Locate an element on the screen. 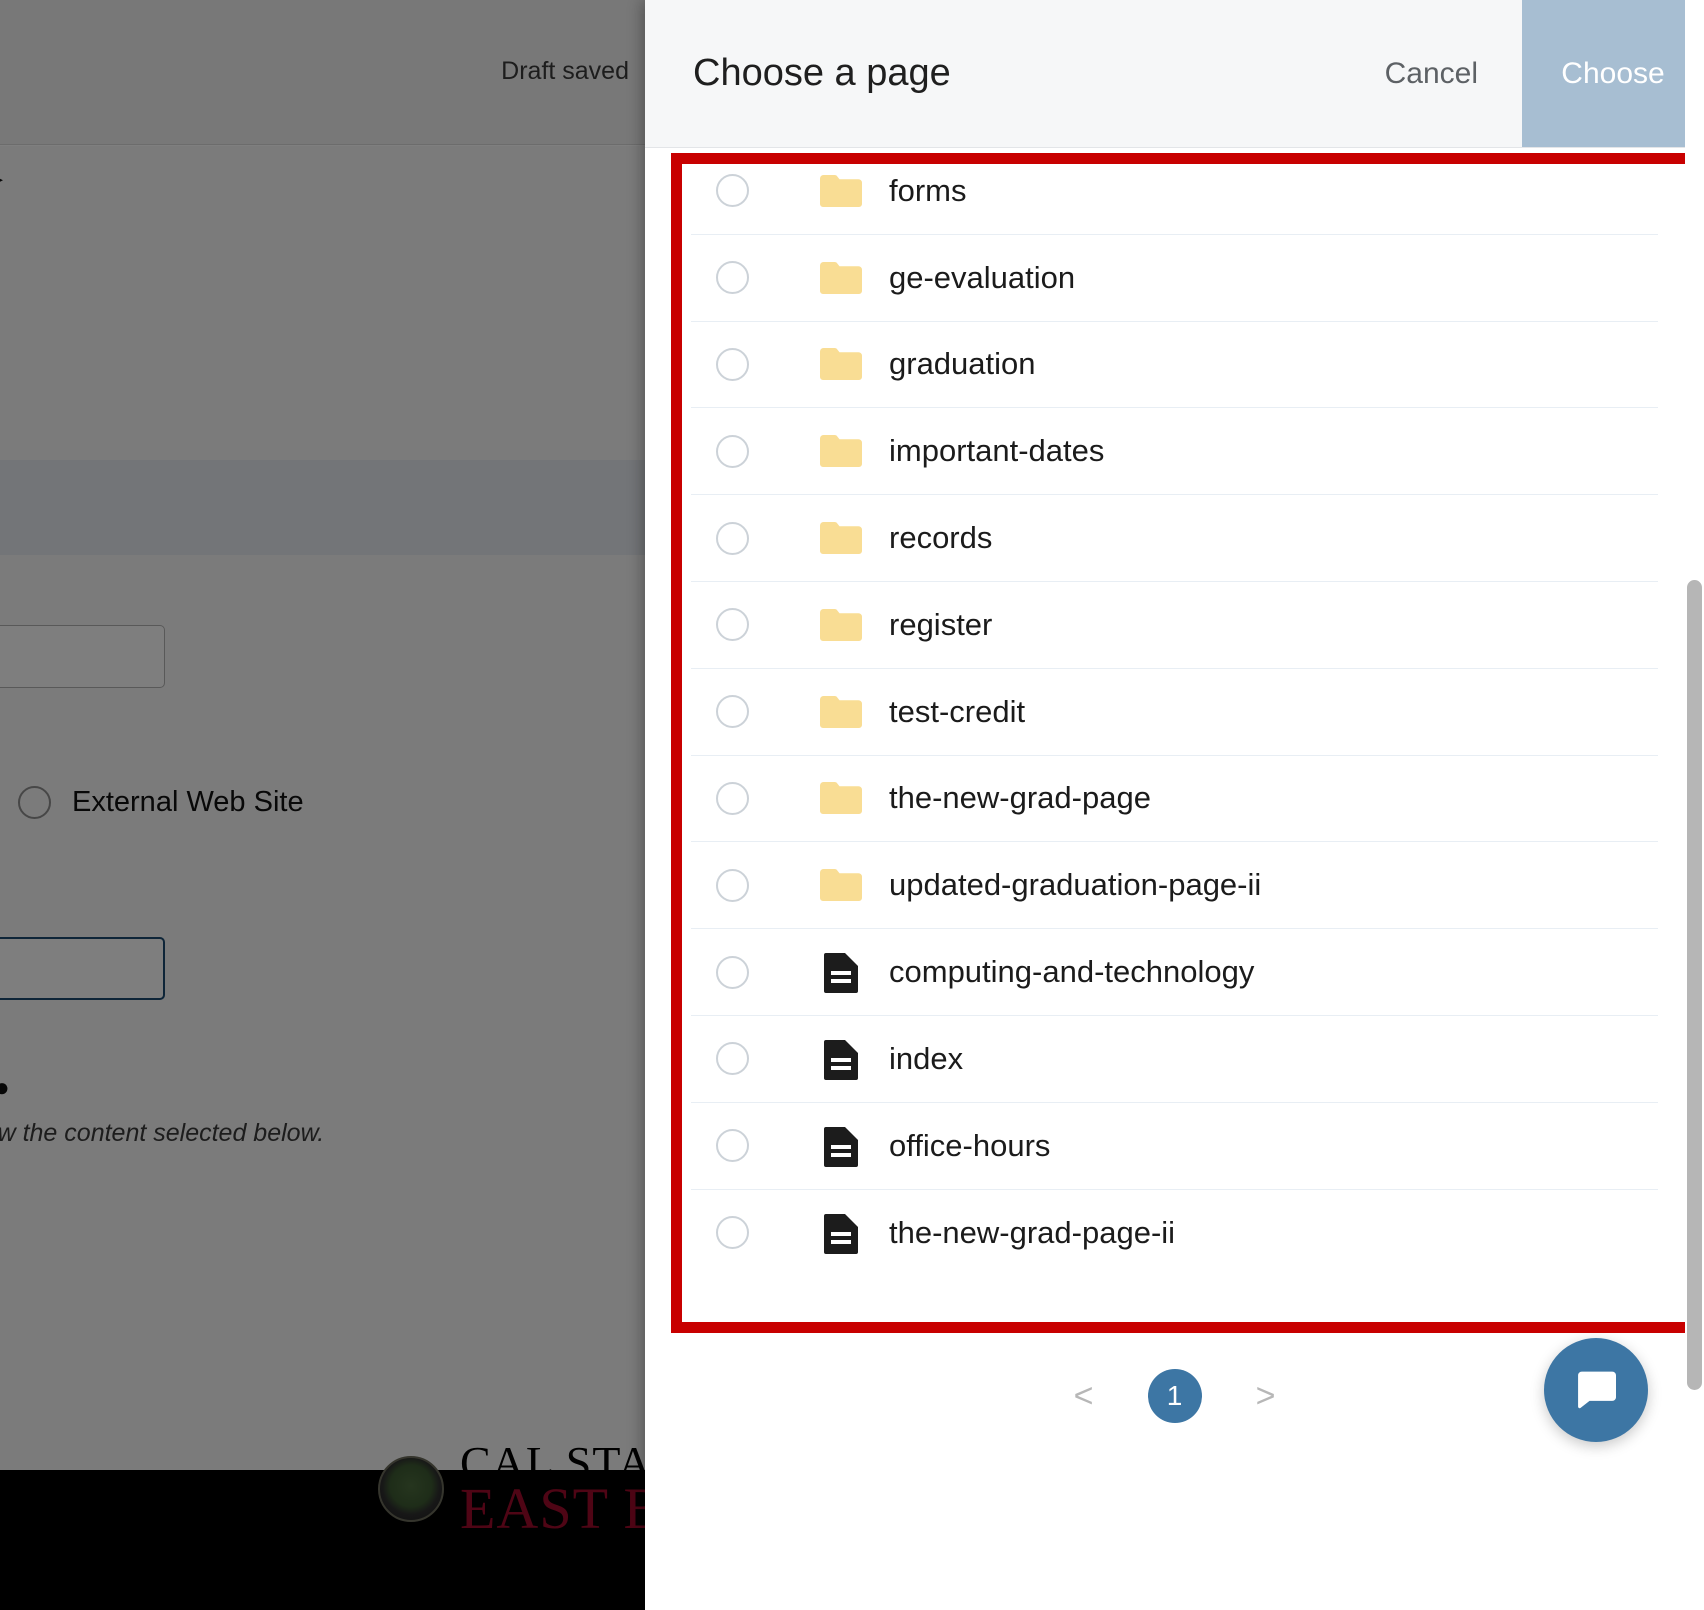  page-list-item: computing-and-technology is located at coordinates (1174, 972).